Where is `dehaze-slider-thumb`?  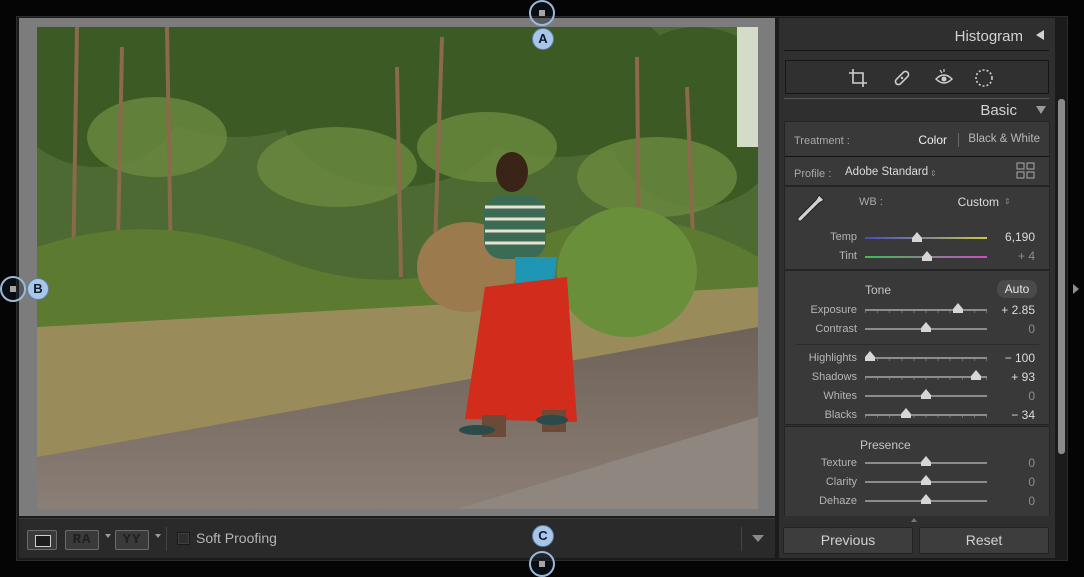 dehaze-slider-thumb is located at coordinates (926, 499).